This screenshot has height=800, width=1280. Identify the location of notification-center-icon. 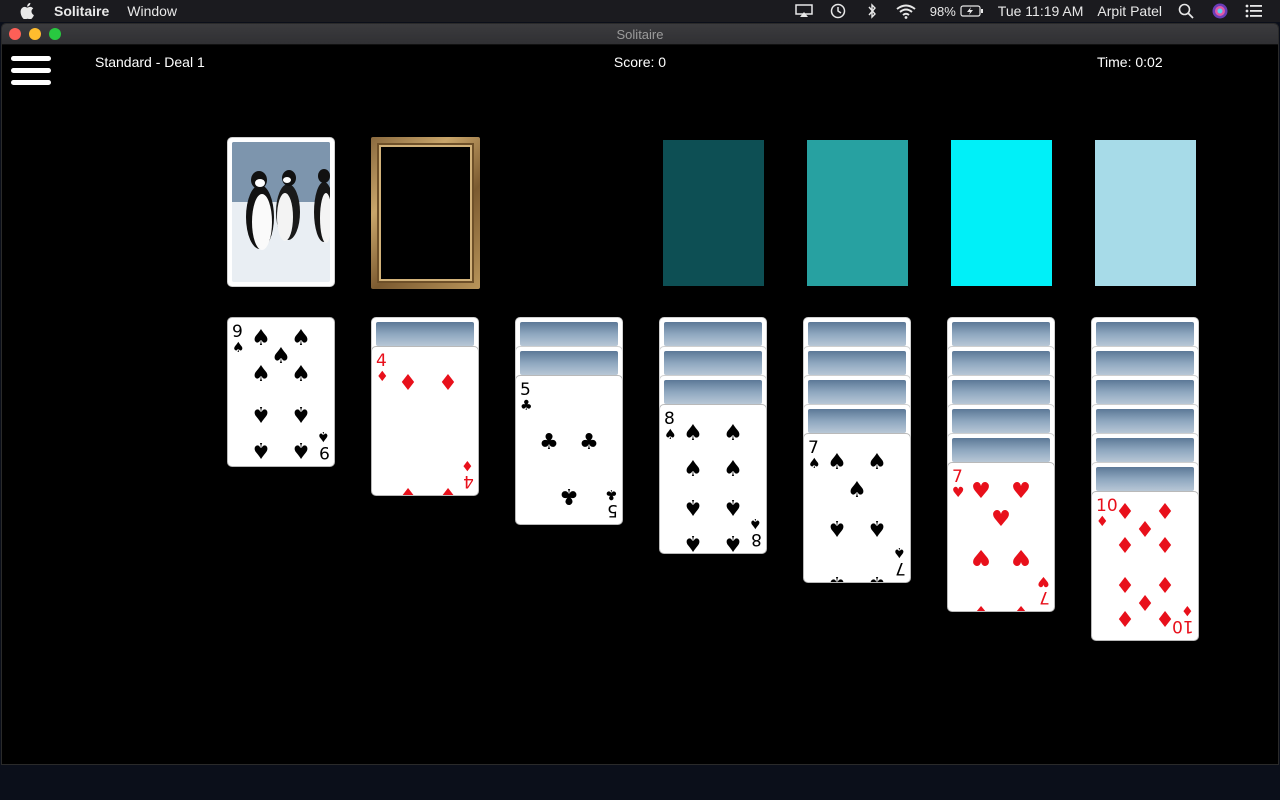
(1254, 11).